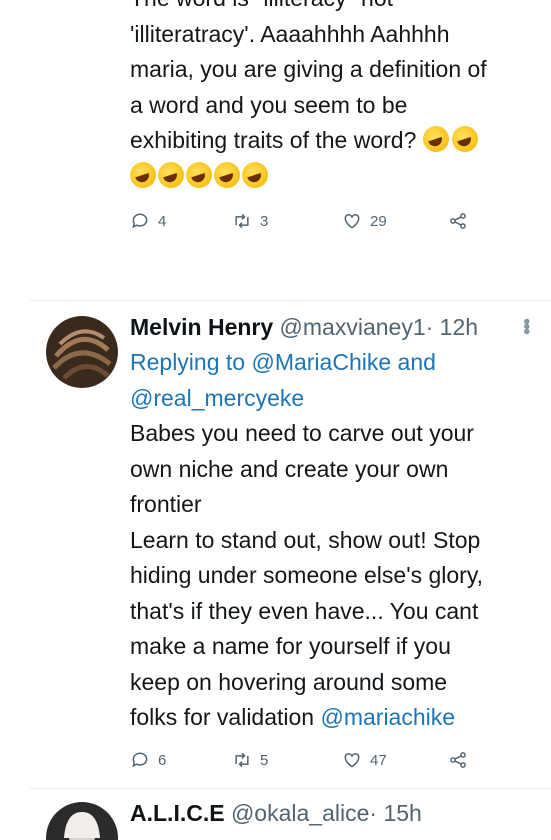  I want to click on user-name: Melvin Henry, so click(201, 327).